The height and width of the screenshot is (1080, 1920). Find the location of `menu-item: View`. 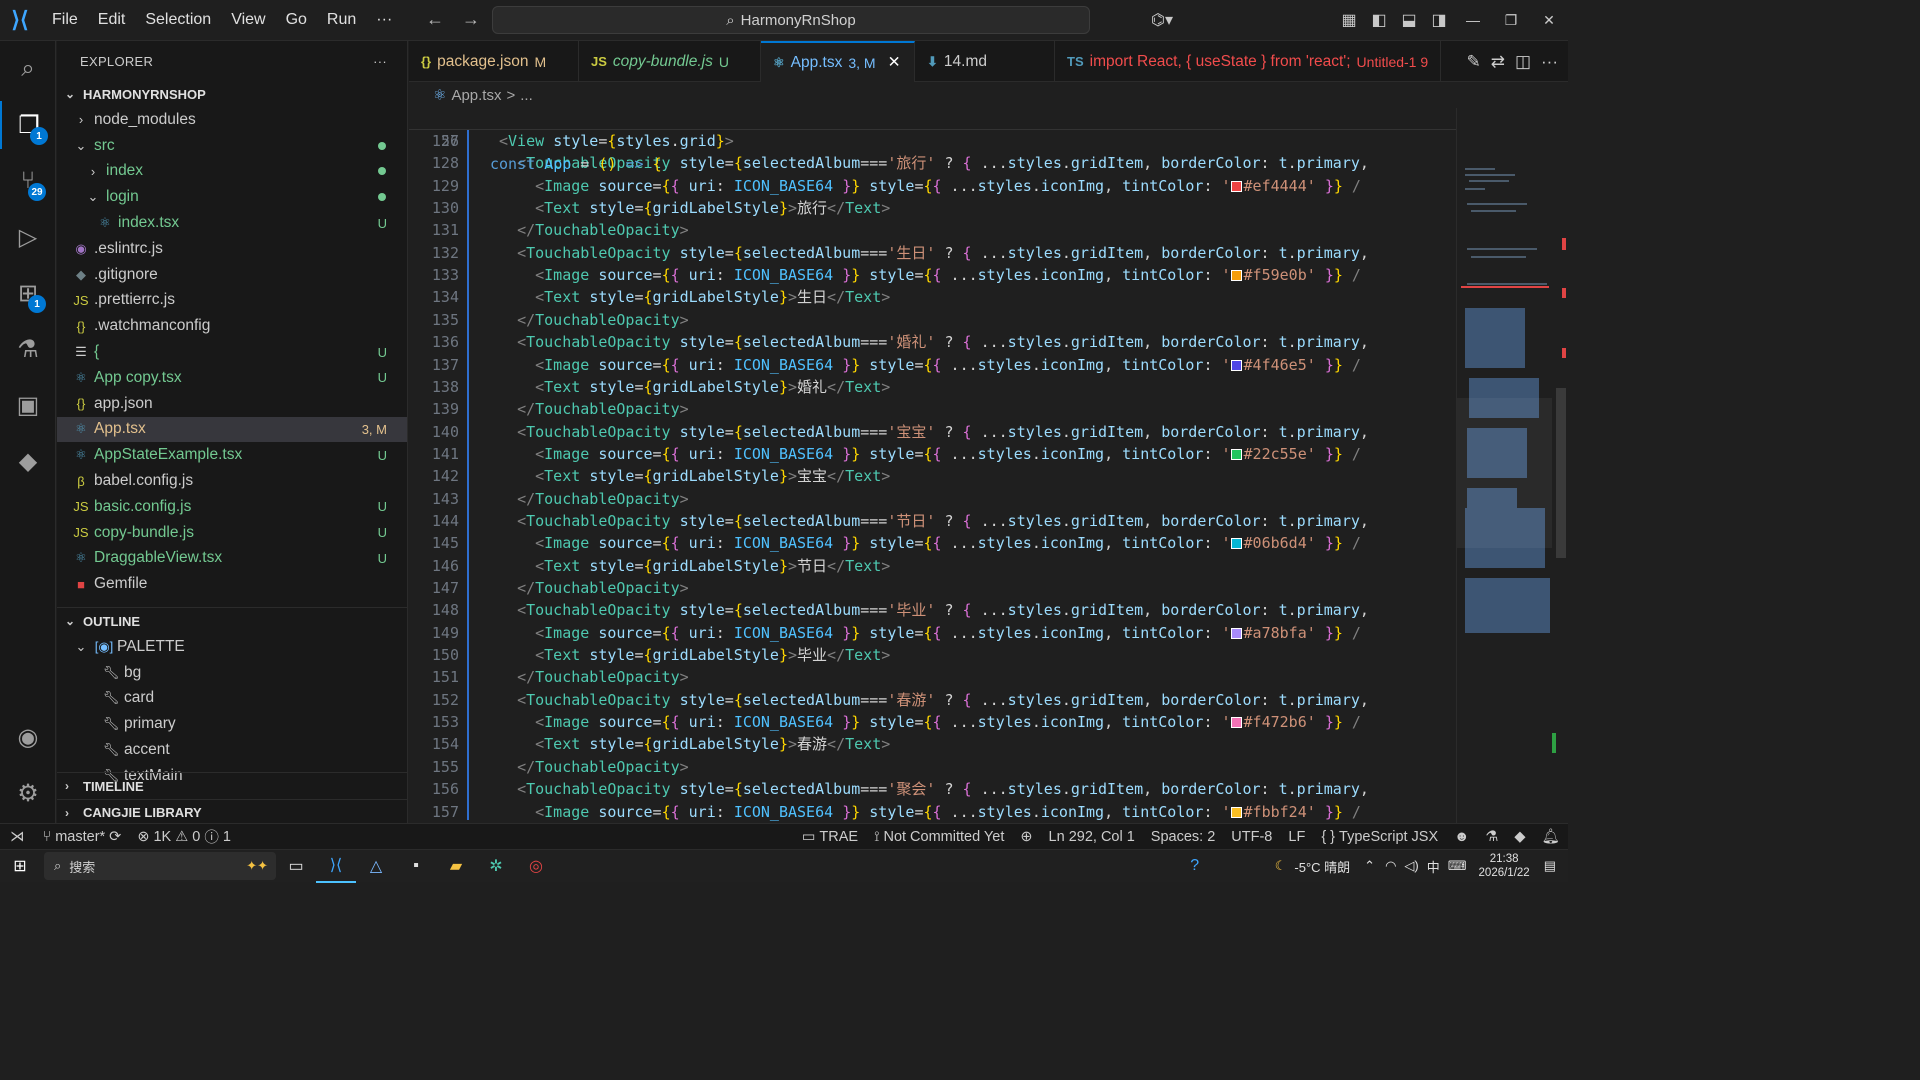

menu-item: View is located at coordinates (248, 20).